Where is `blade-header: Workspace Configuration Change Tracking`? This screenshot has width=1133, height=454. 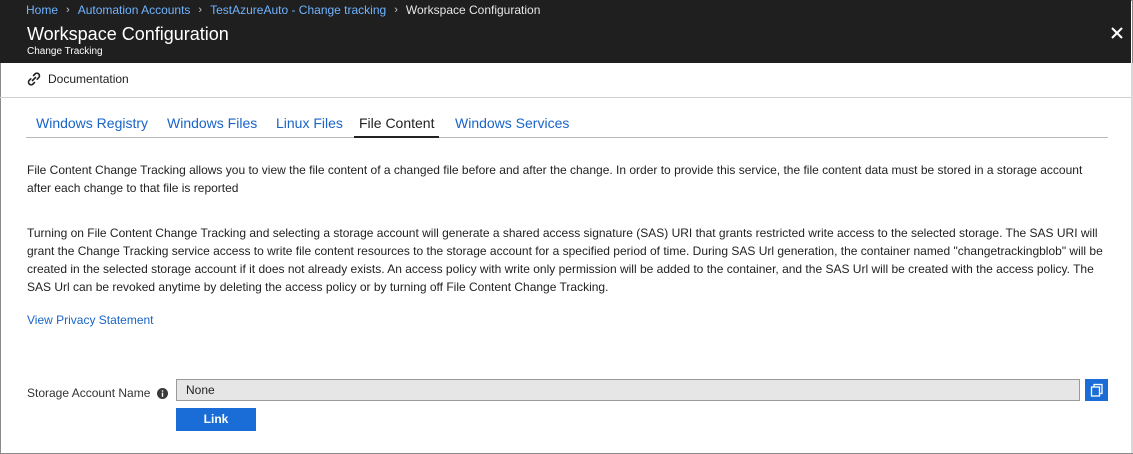
blade-header: Workspace Configuration Change Tracking is located at coordinates (565, 41).